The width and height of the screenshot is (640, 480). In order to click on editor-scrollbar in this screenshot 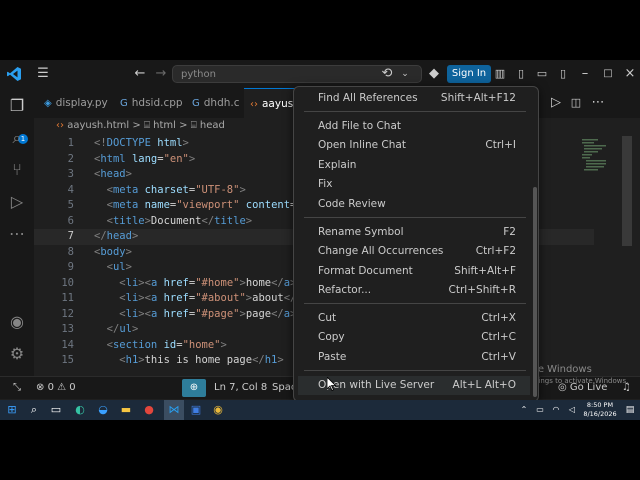, I will do `click(627, 191)`.